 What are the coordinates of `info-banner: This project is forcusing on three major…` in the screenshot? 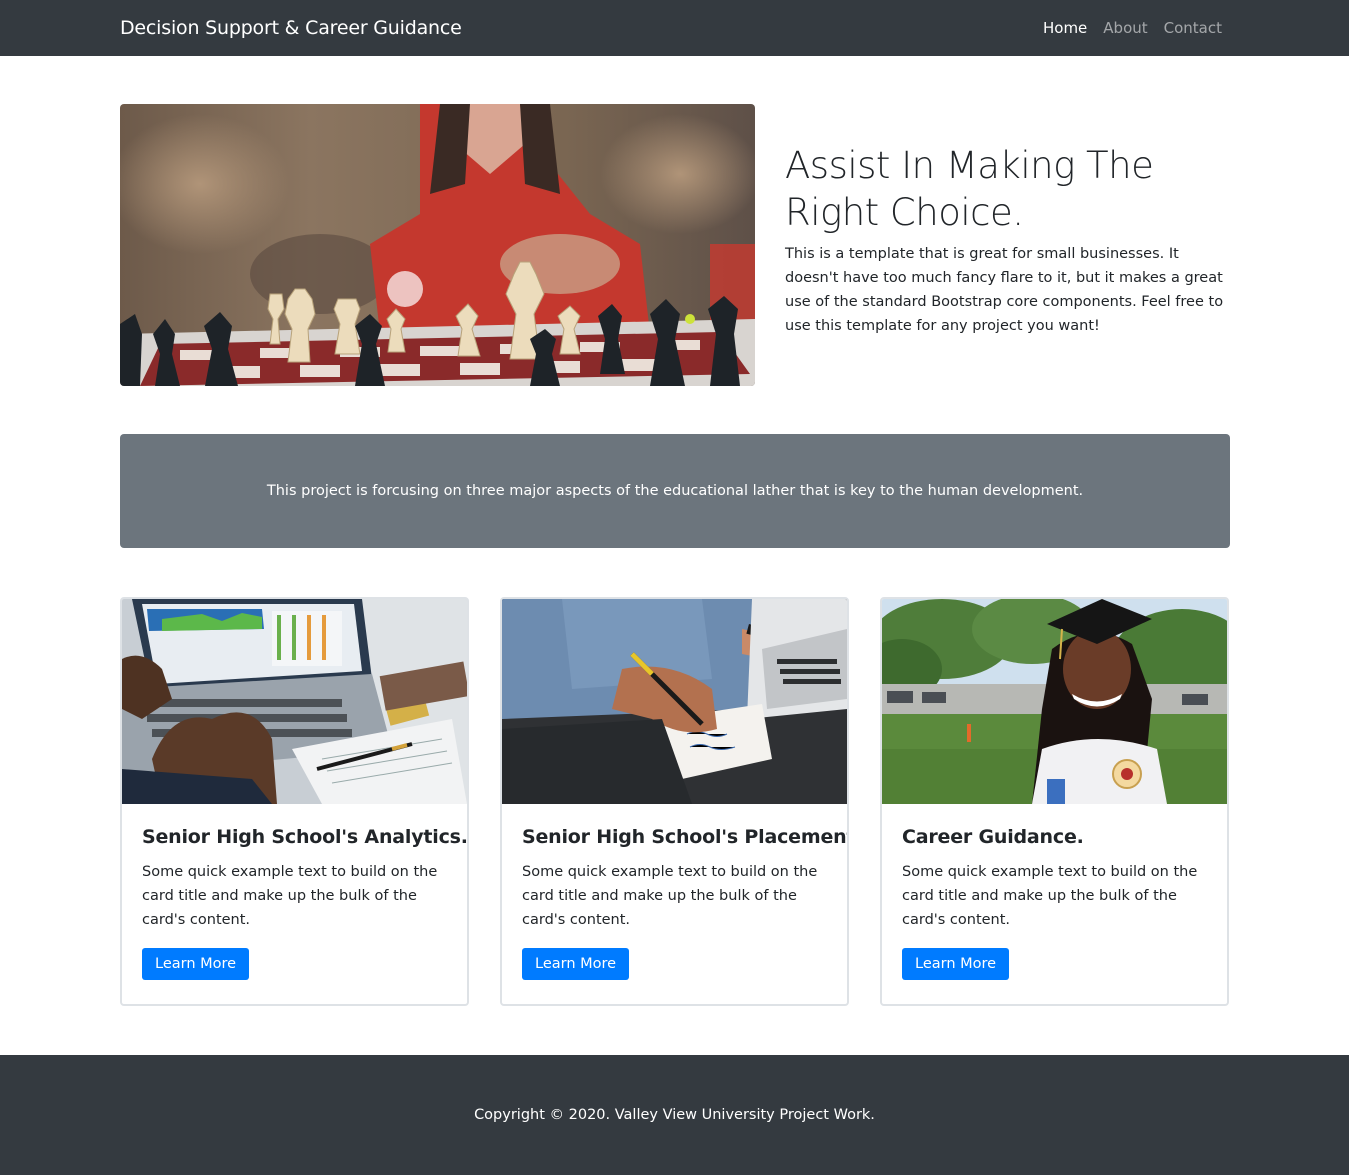 It's located at (675, 491).